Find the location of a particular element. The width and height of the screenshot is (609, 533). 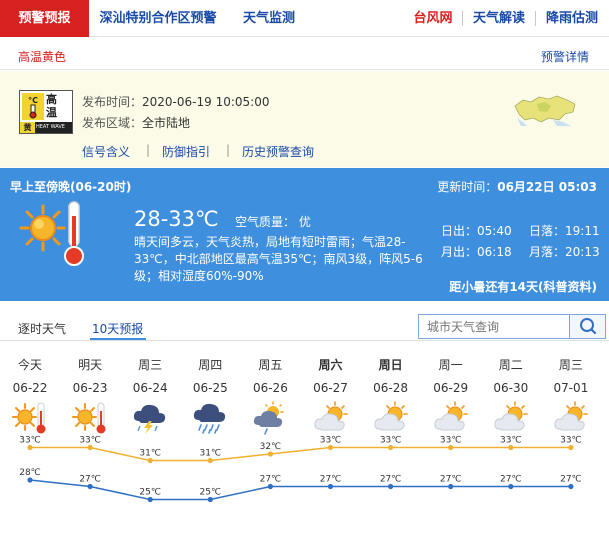

day-date: 06-28 is located at coordinates (391, 388).